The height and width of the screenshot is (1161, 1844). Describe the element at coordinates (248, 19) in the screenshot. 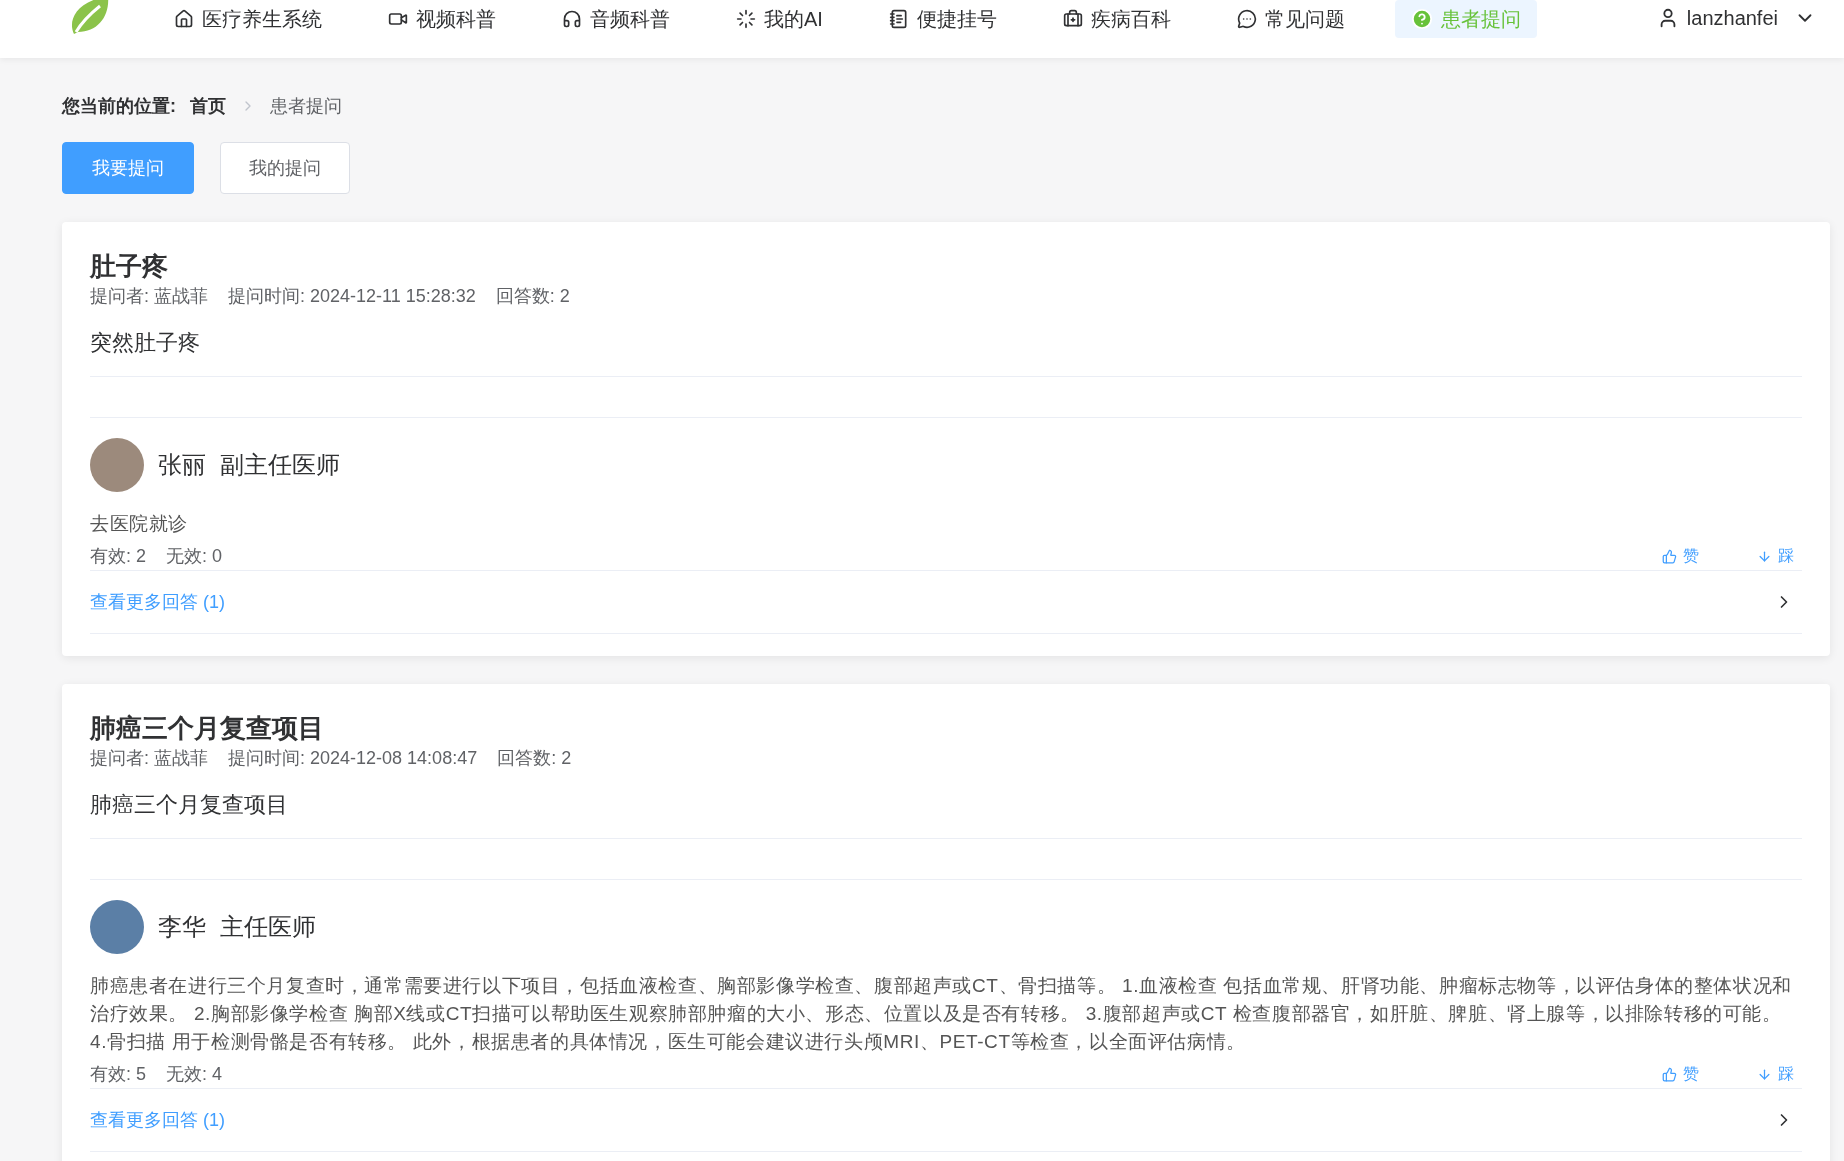

I see `nav-item: 医疗养生系统` at that location.